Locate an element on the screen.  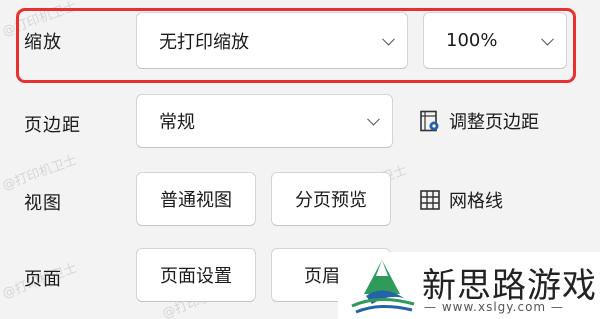
gridlines-label: 网格线 is located at coordinates (476, 201).